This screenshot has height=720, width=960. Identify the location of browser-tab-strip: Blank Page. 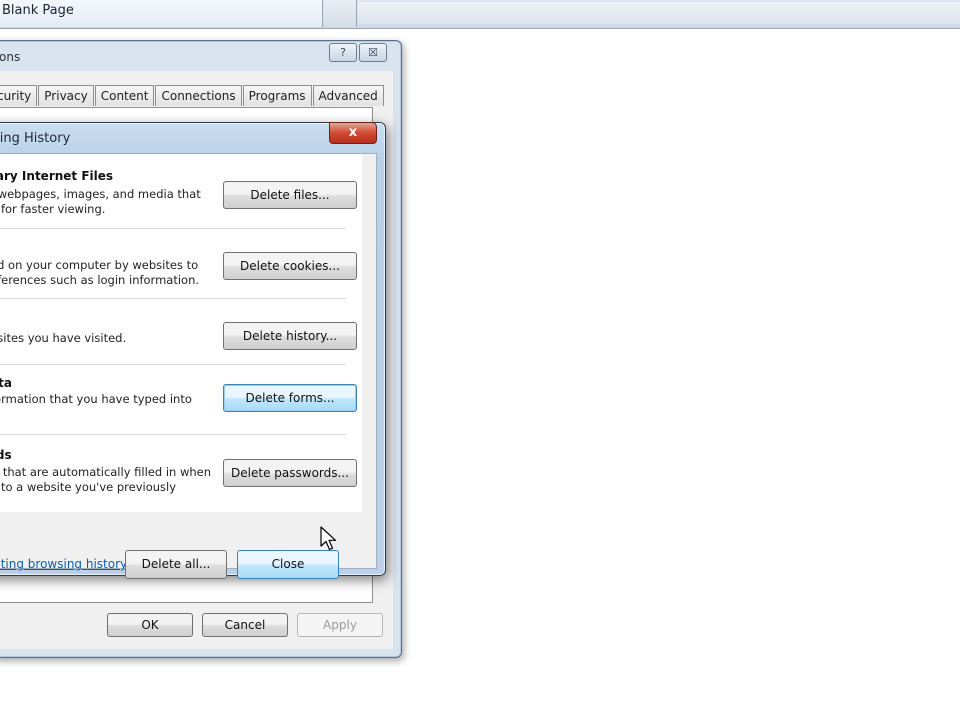
(480, 14).